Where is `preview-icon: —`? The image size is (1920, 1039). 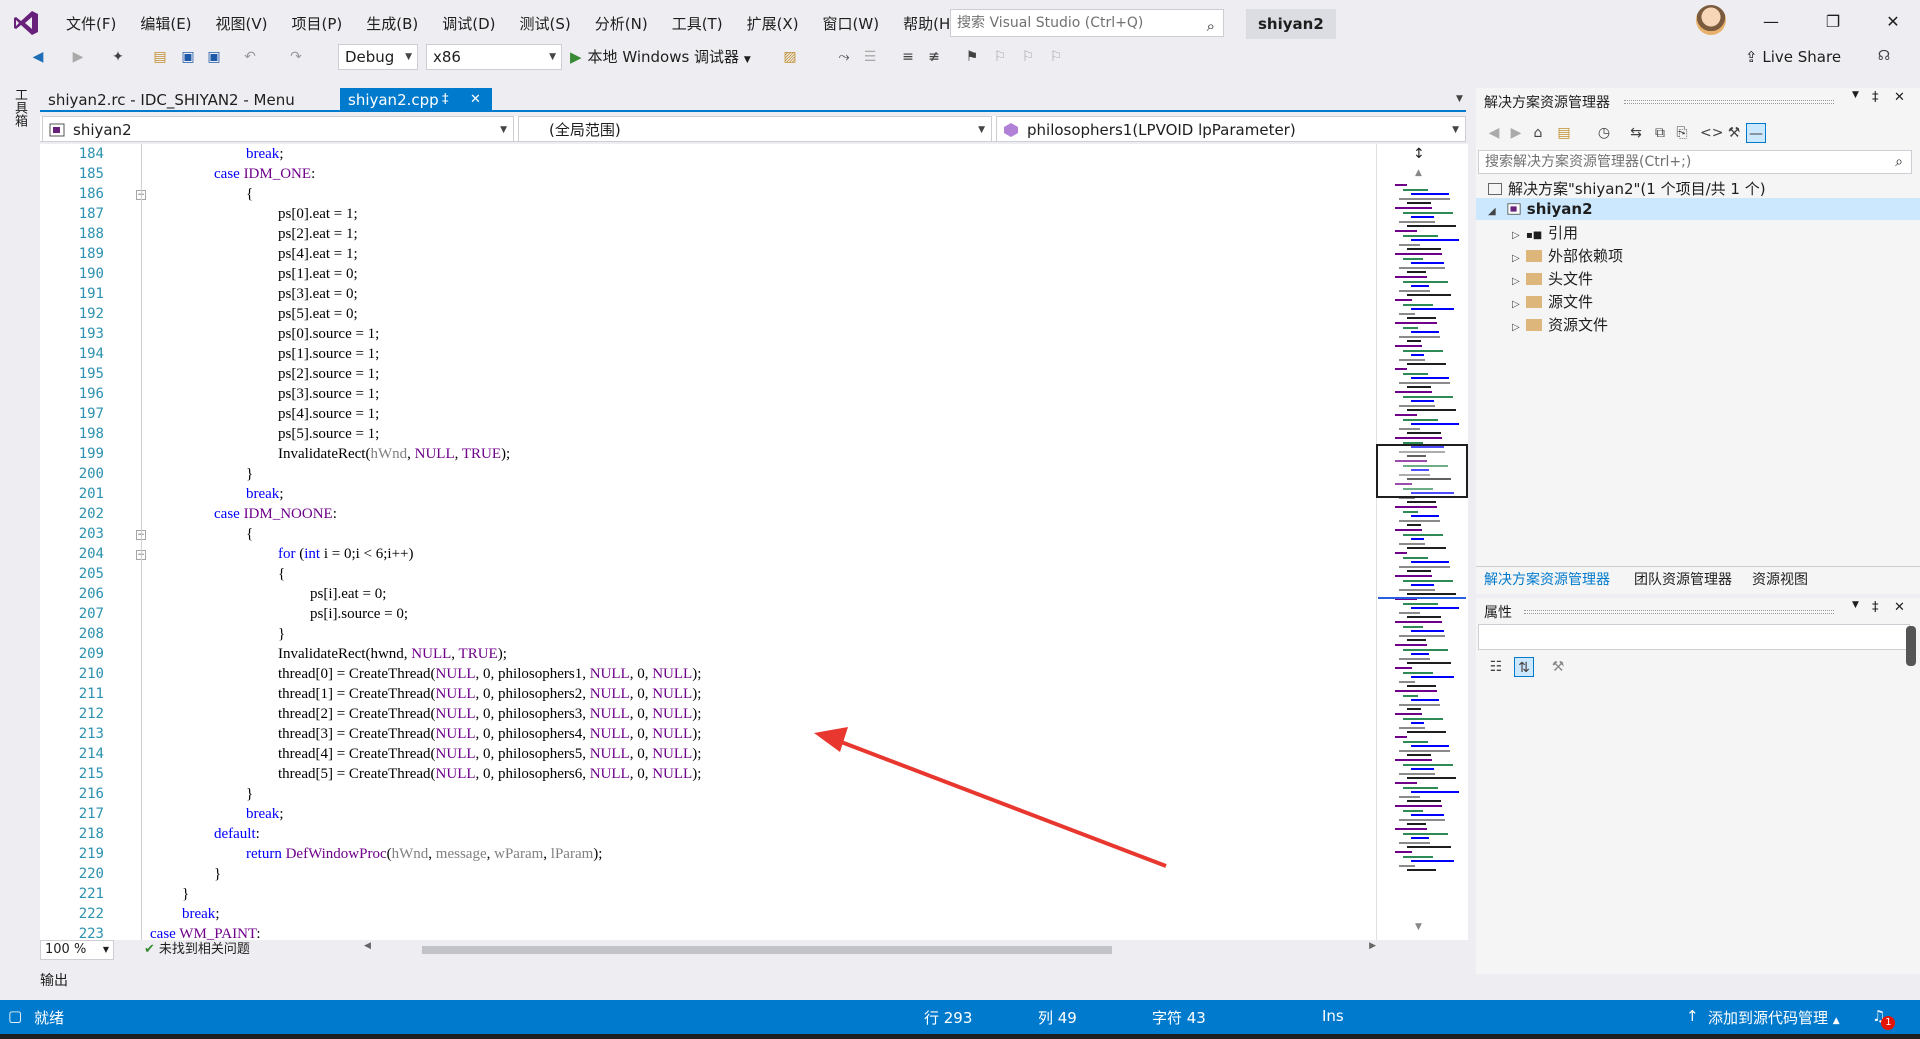
preview-icon: — is located at coordinates (1756, 133).